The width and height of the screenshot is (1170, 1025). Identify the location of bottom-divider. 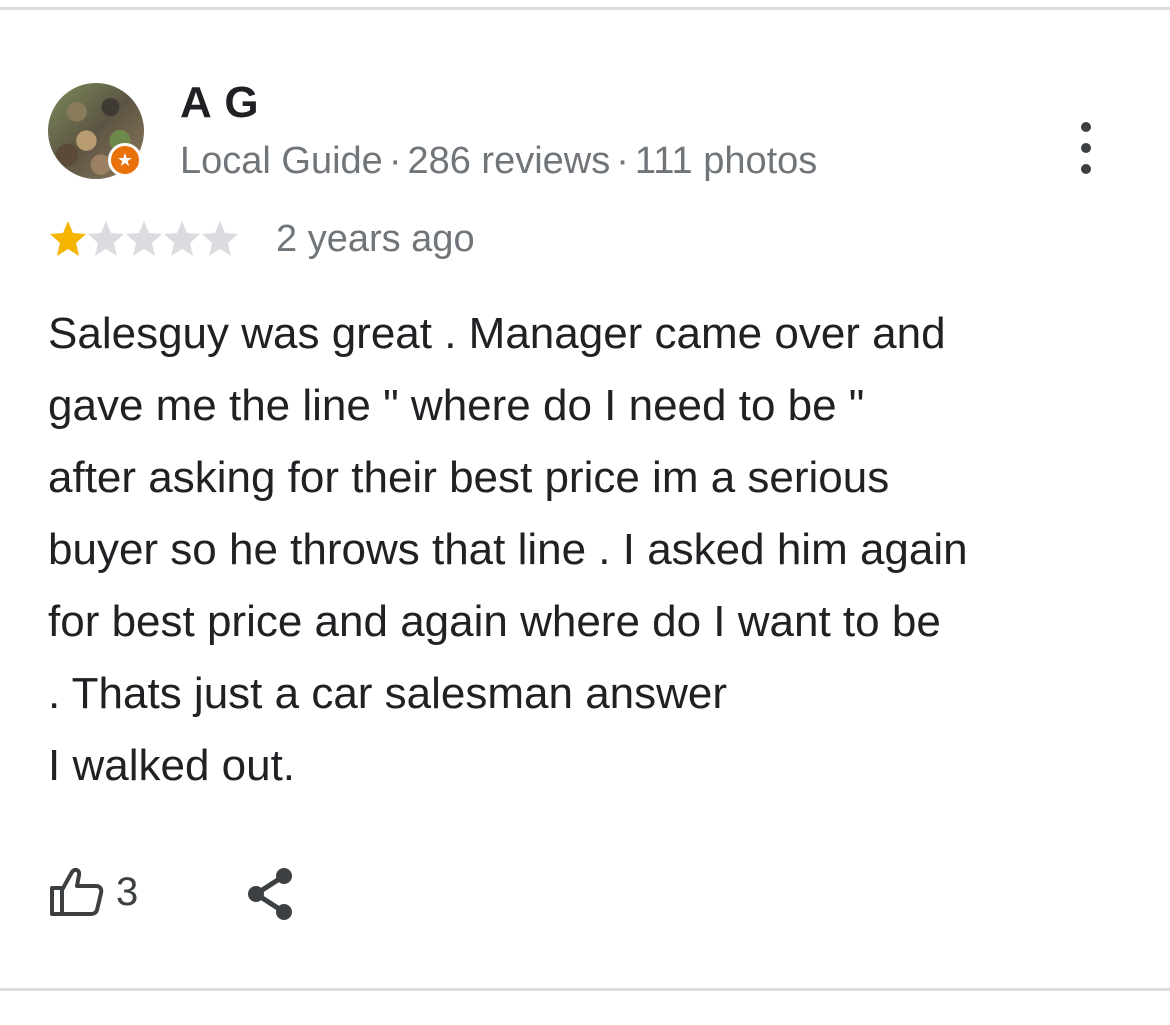
(585, 989).